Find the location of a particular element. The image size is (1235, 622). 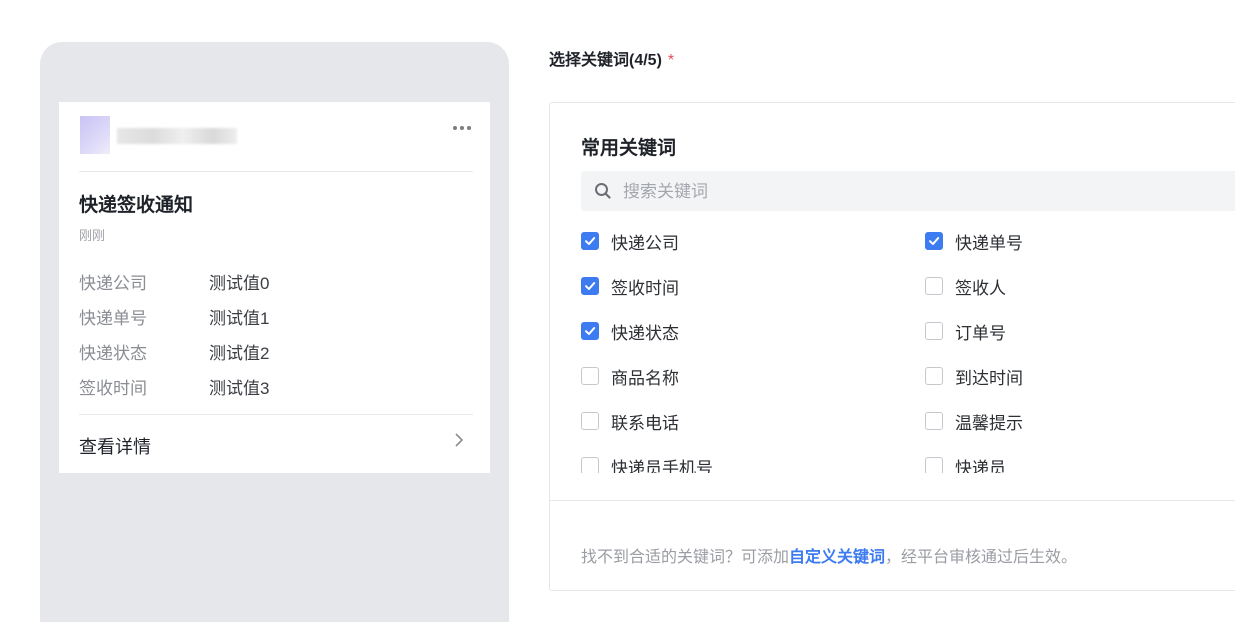

keyword-option: 温馨提示 is located at coordinates (1073, 421).